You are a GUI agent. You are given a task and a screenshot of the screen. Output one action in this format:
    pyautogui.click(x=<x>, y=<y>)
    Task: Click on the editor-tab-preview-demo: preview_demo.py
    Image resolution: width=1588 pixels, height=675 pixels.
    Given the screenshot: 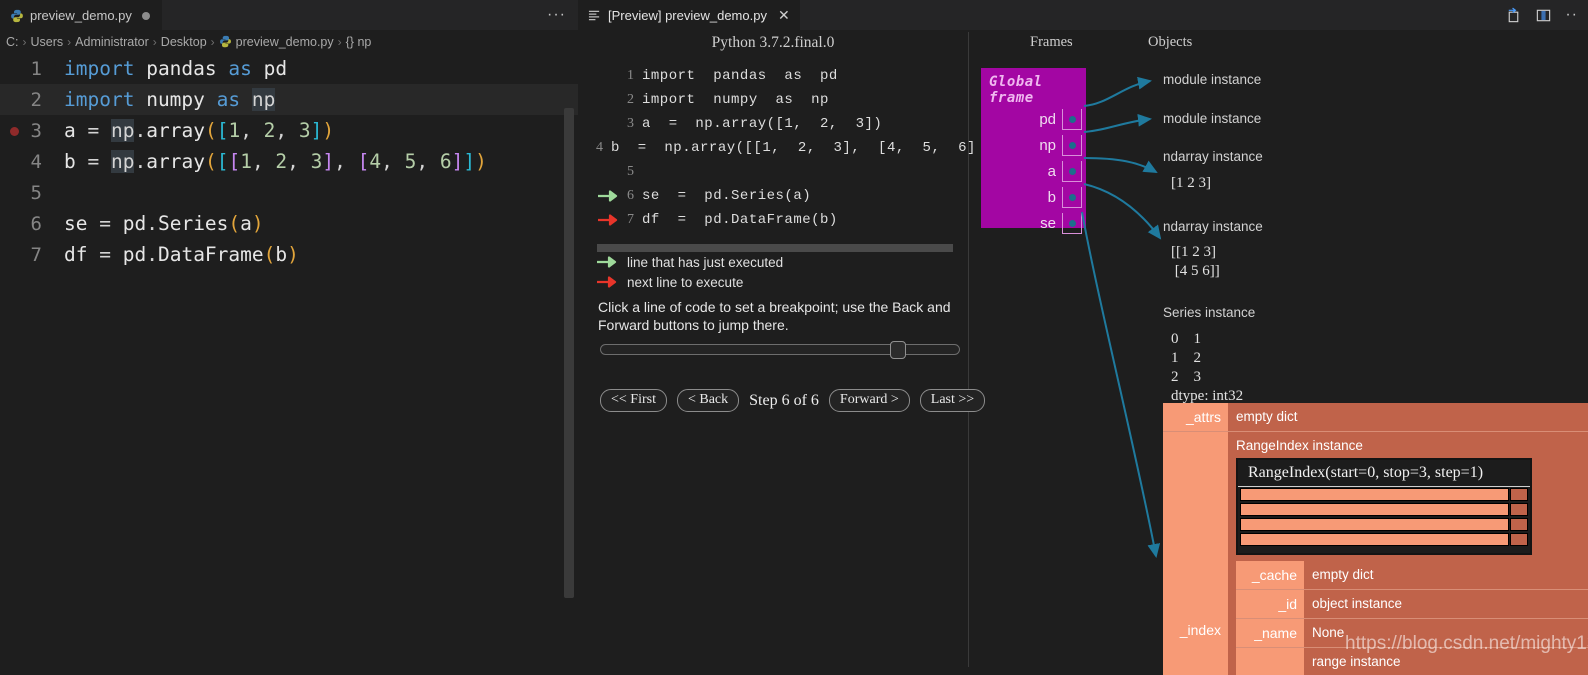 What is the action you would take?
    pyautogui.click(x=81, y=15)
    